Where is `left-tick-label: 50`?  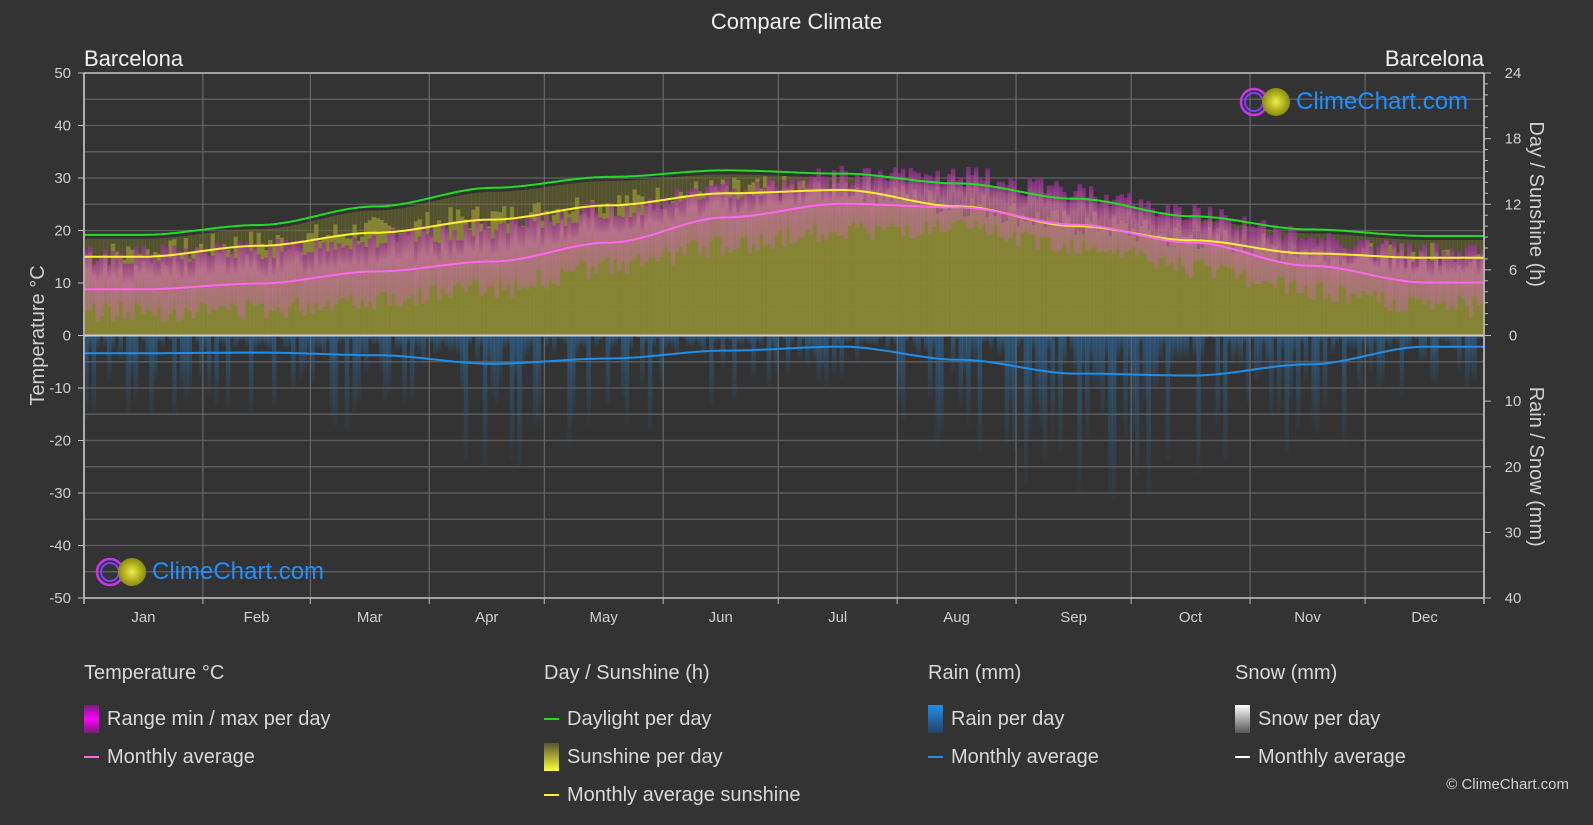
left-tick-label: 50 is located at coordinates (62, 73).